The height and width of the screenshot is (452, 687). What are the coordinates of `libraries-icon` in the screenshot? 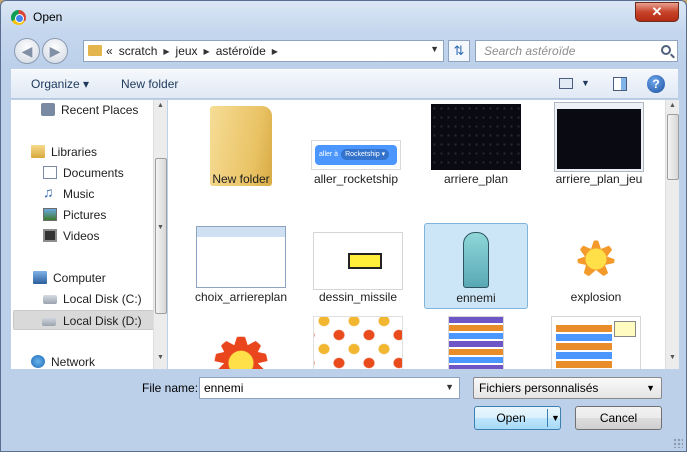 It's located at (38, 151).